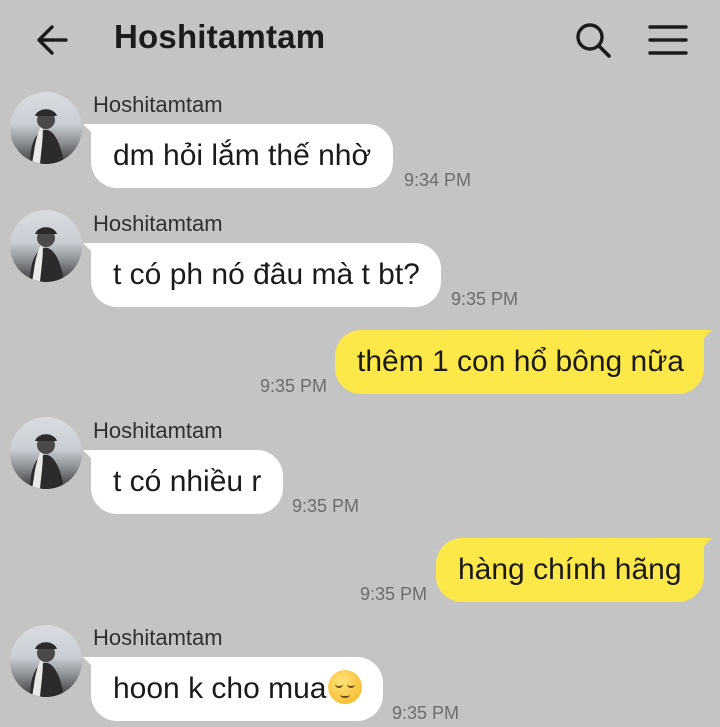  I want to click on chat-header: Hoshitamtam, so click(360, 39).